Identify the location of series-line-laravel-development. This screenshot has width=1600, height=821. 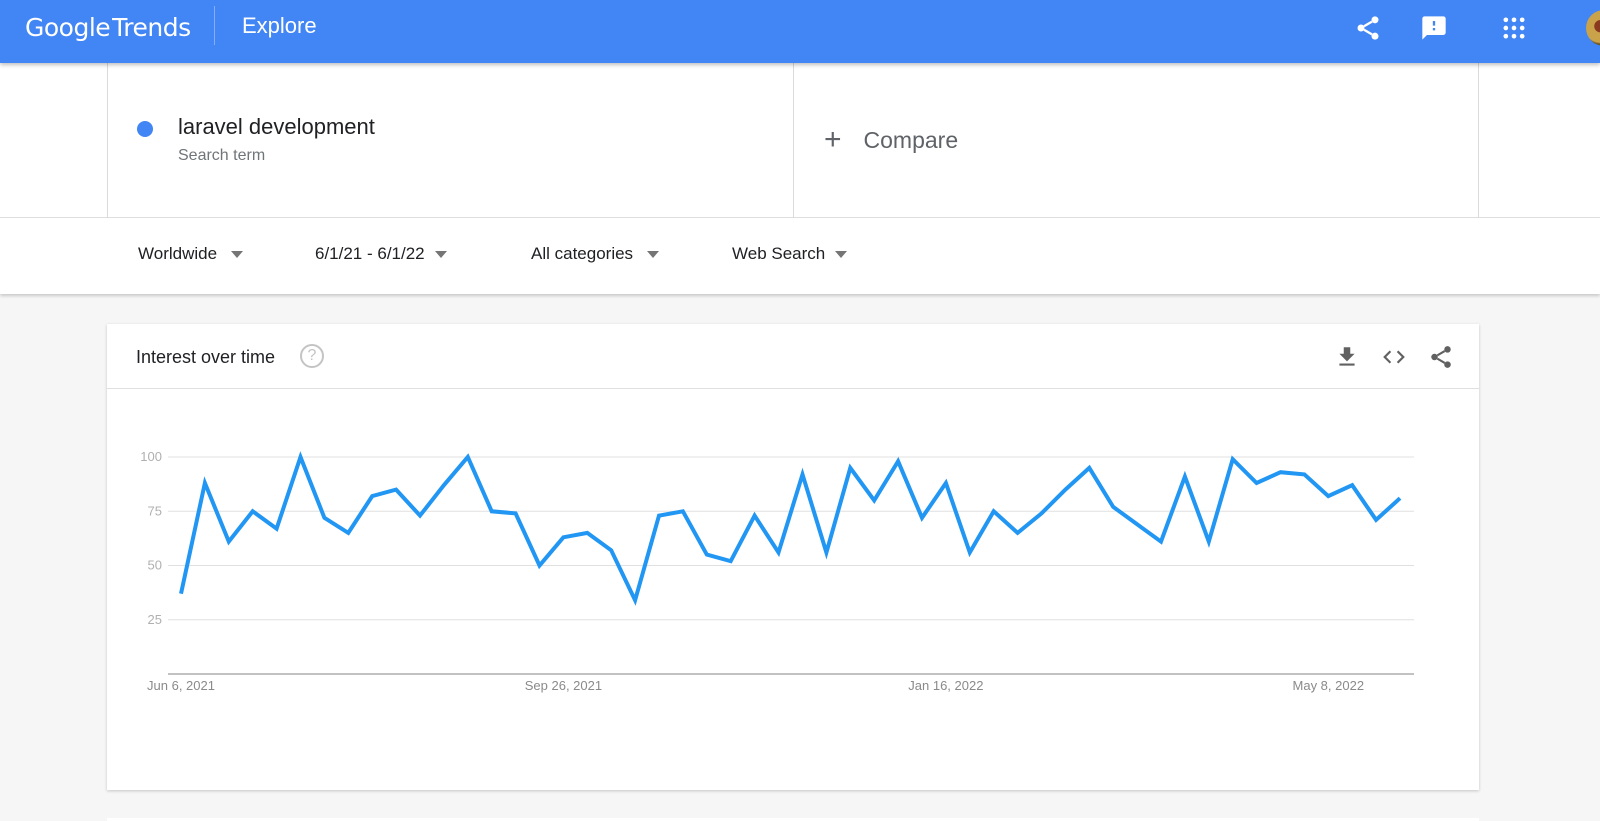
(790, 528).